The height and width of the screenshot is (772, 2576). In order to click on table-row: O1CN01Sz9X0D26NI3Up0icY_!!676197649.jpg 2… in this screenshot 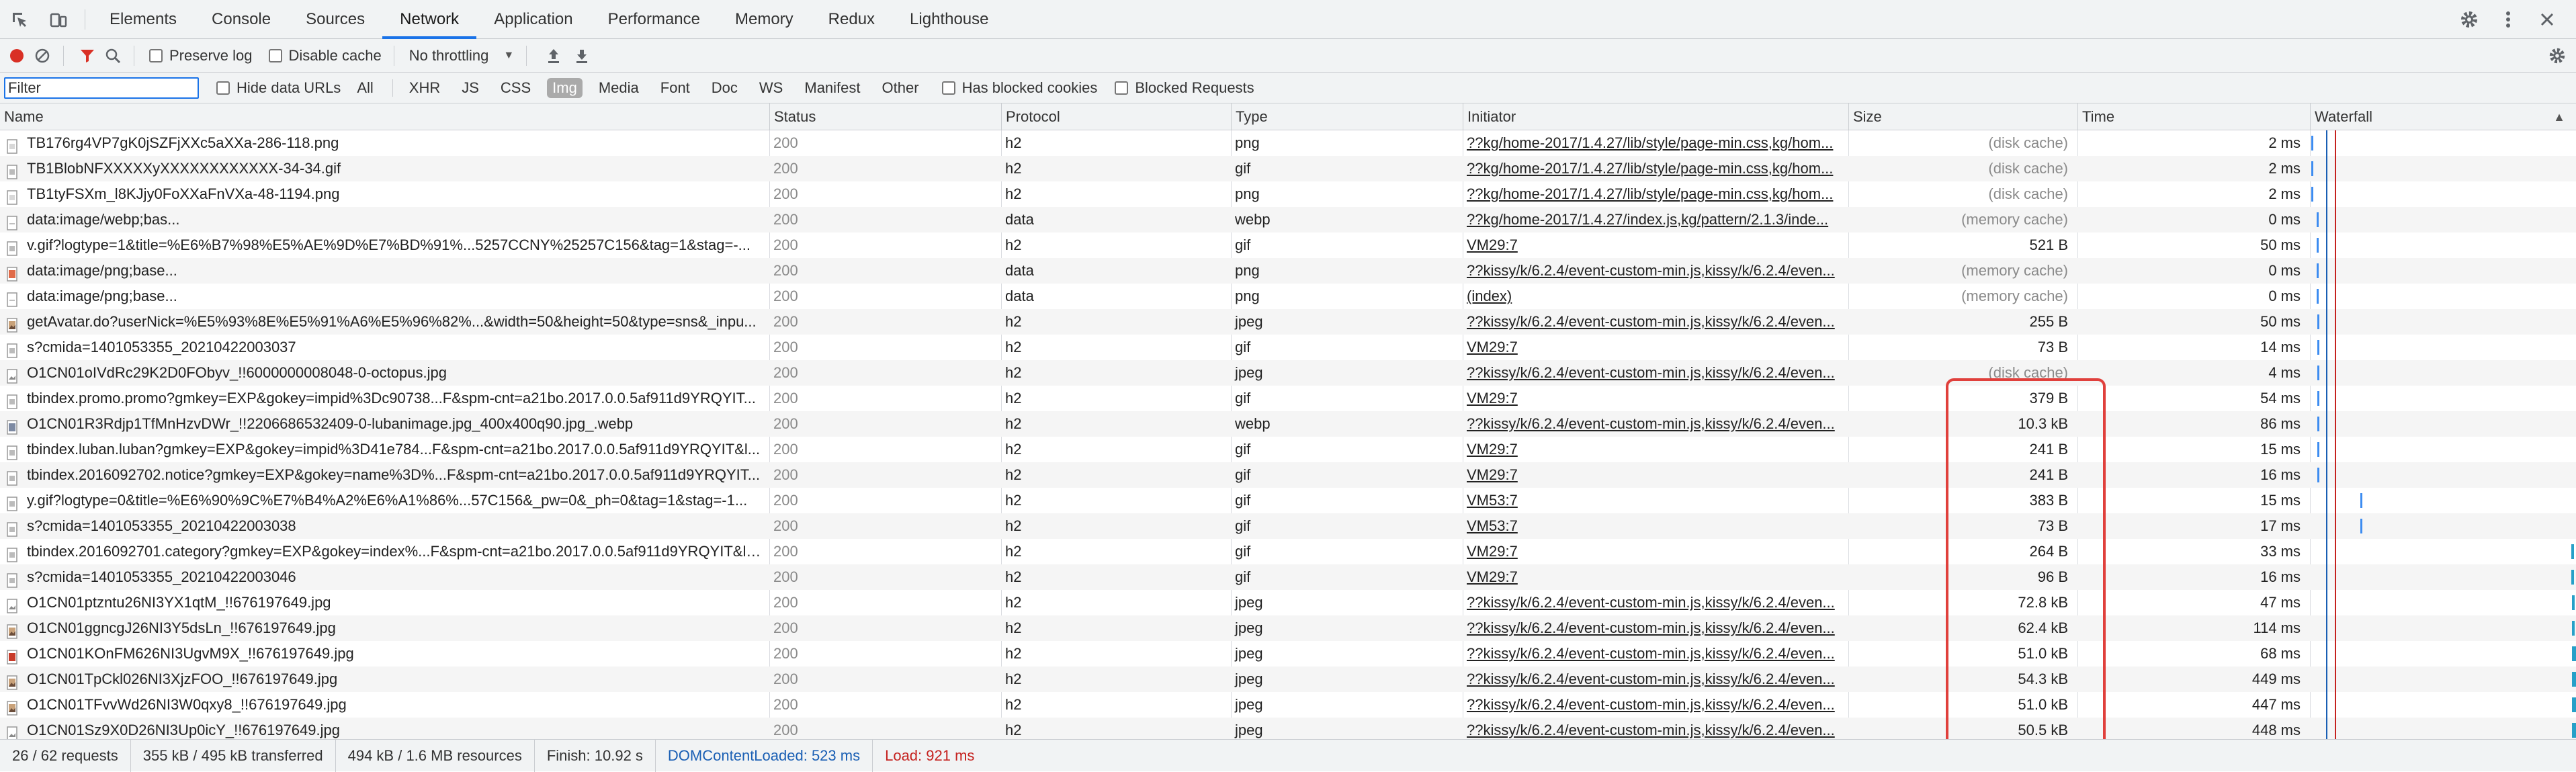, I will do `click(1288, 728)`.